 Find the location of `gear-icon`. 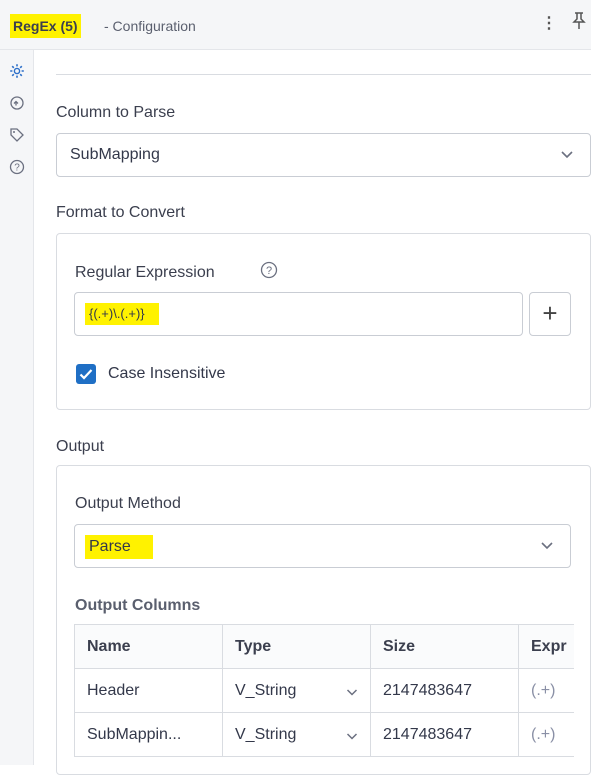

gear-icon is located at coordinates (17, 71).